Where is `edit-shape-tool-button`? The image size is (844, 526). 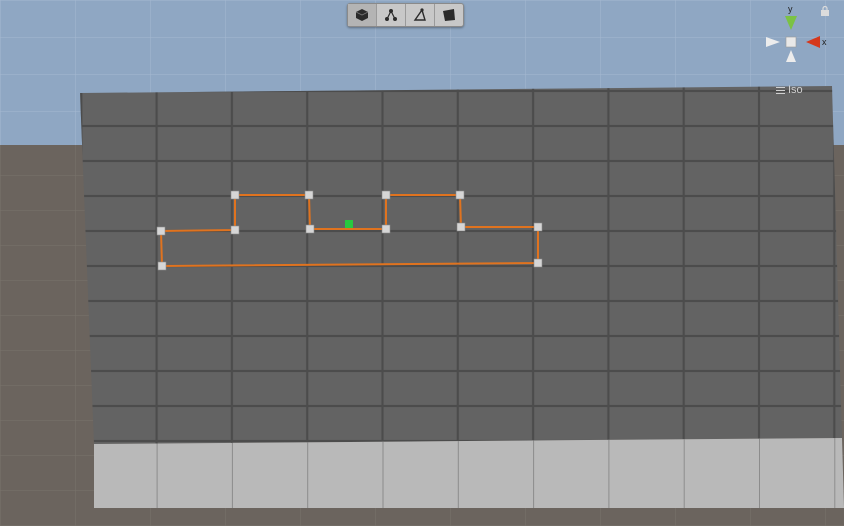 edit-shape-tool-button is located at coordinates (362, 15).